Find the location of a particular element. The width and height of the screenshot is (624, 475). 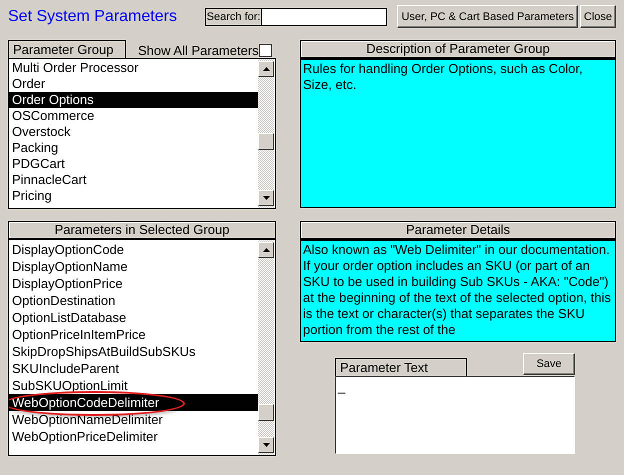

group-item: Packing is located at coordinates (133, 148).